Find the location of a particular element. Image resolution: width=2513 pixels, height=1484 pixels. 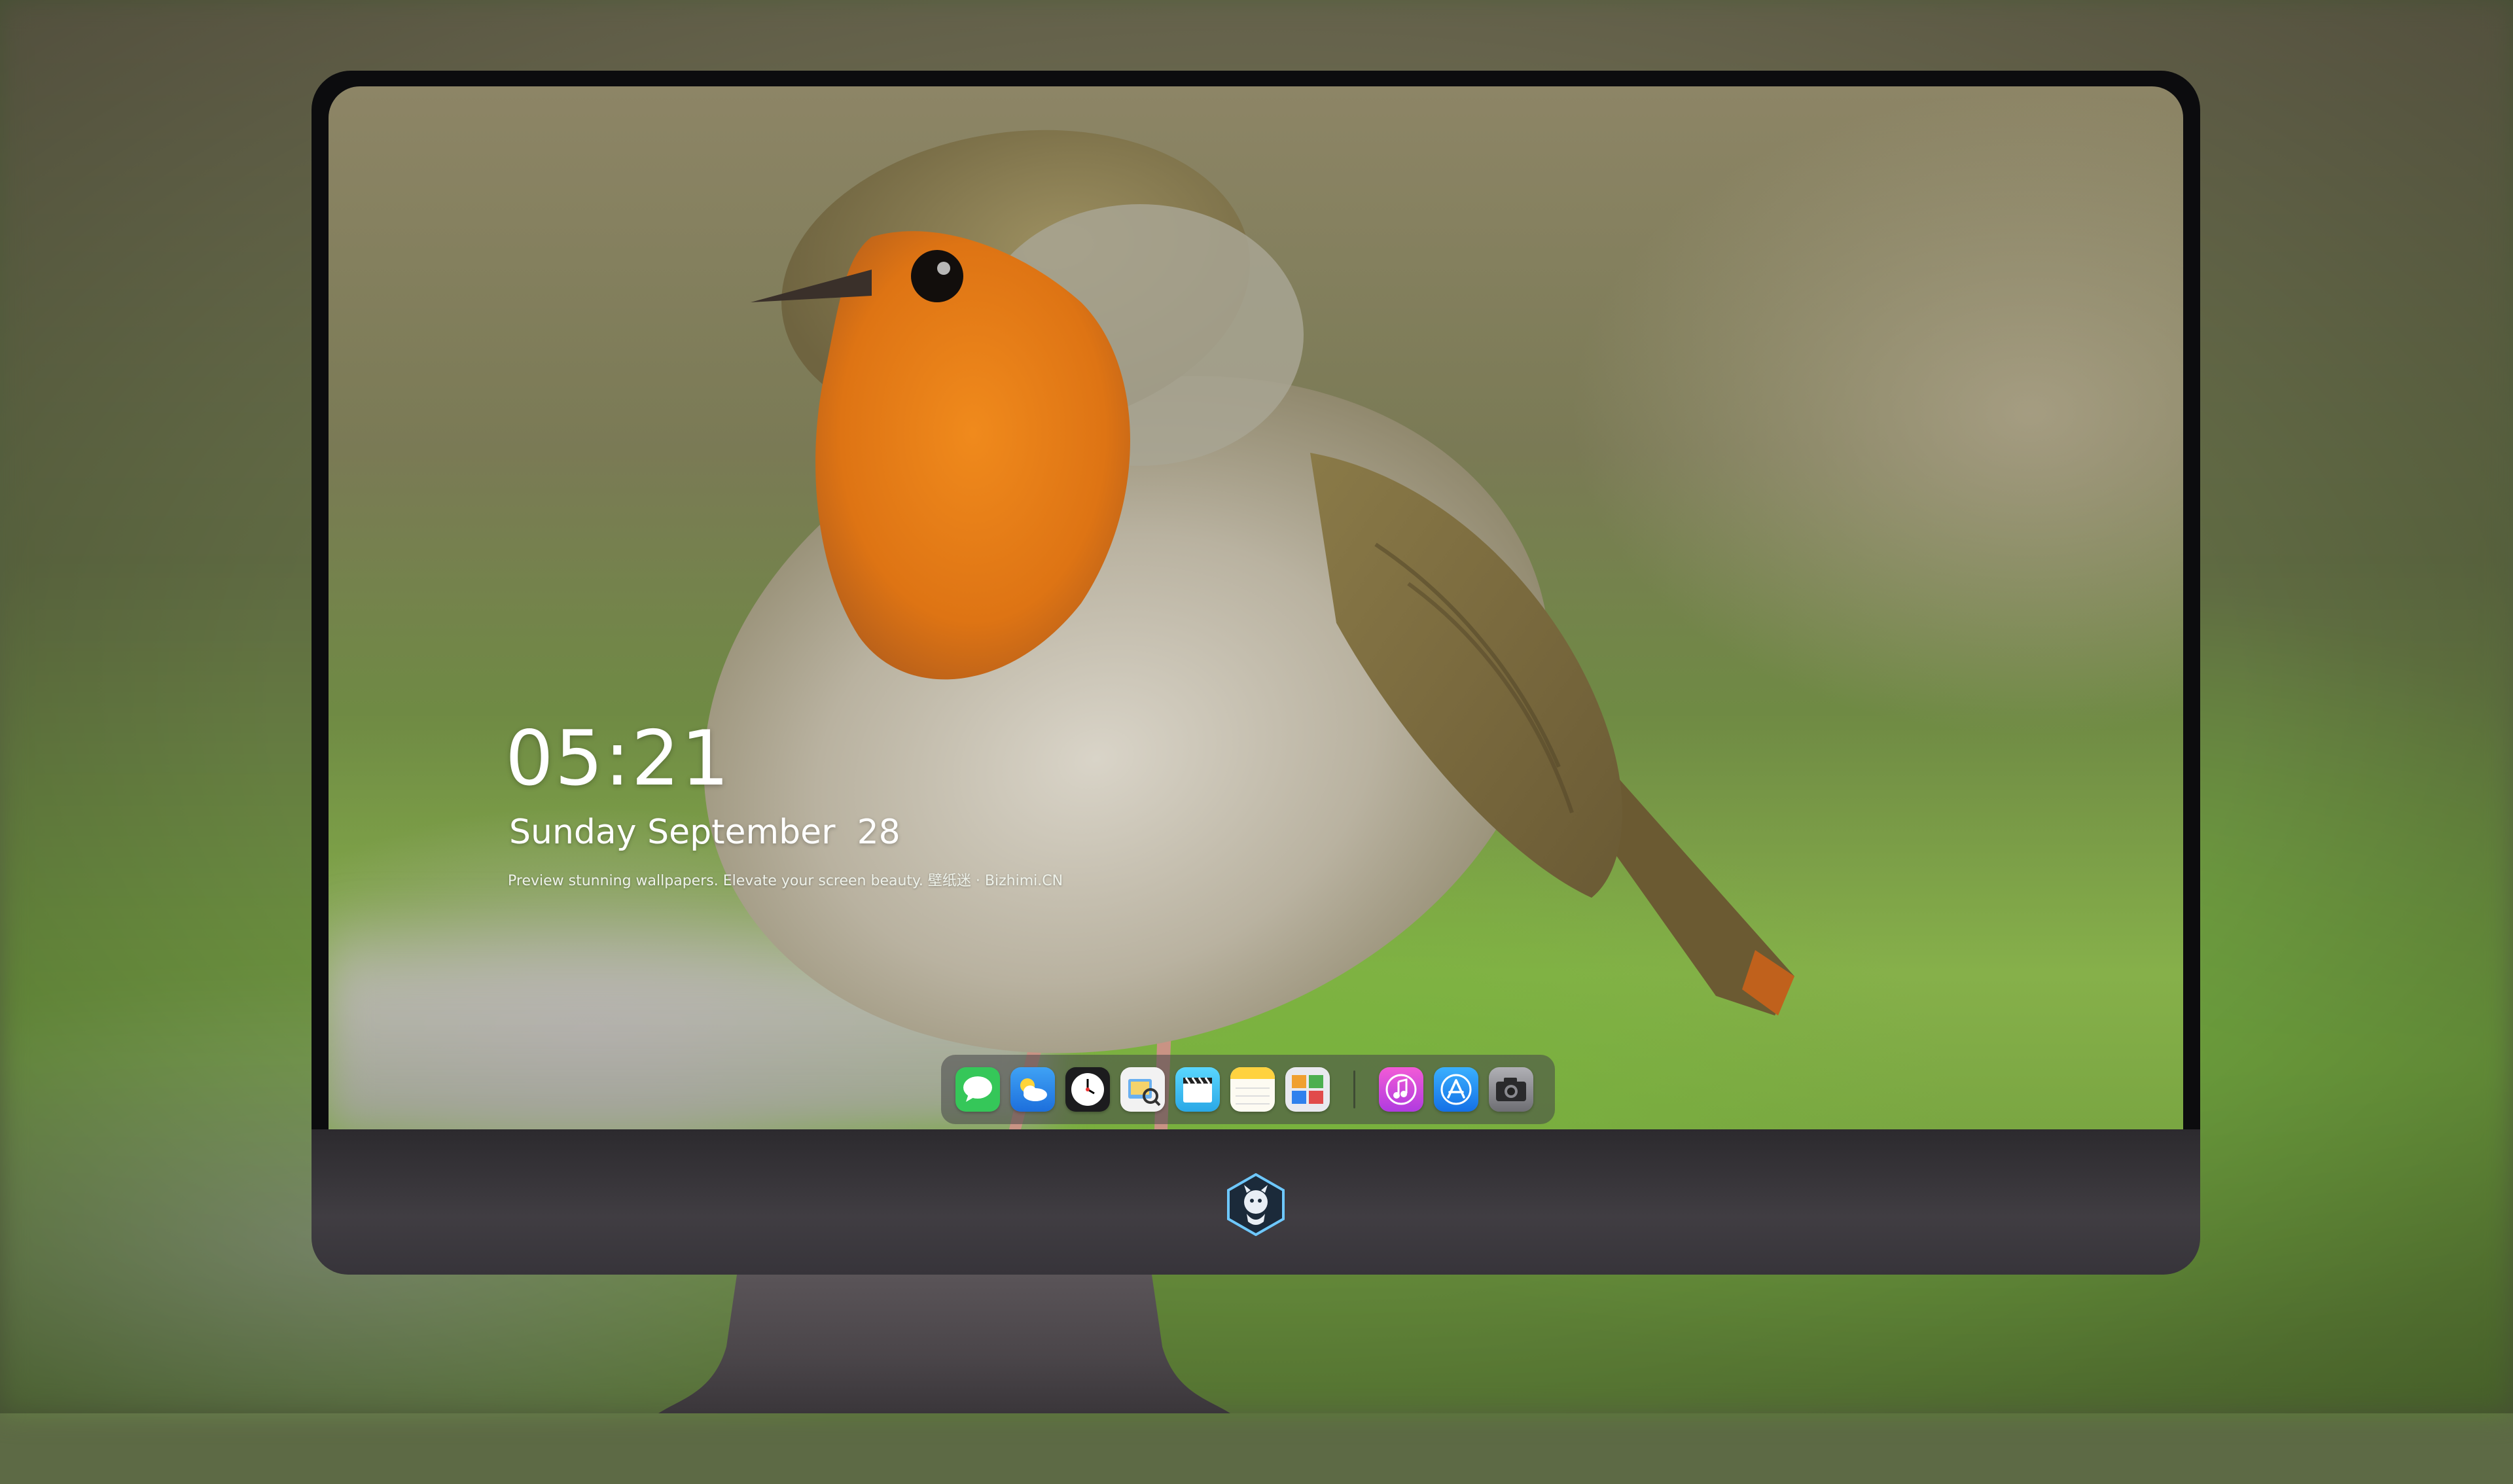

notes-icon is located at coordinates (1252, 1089).